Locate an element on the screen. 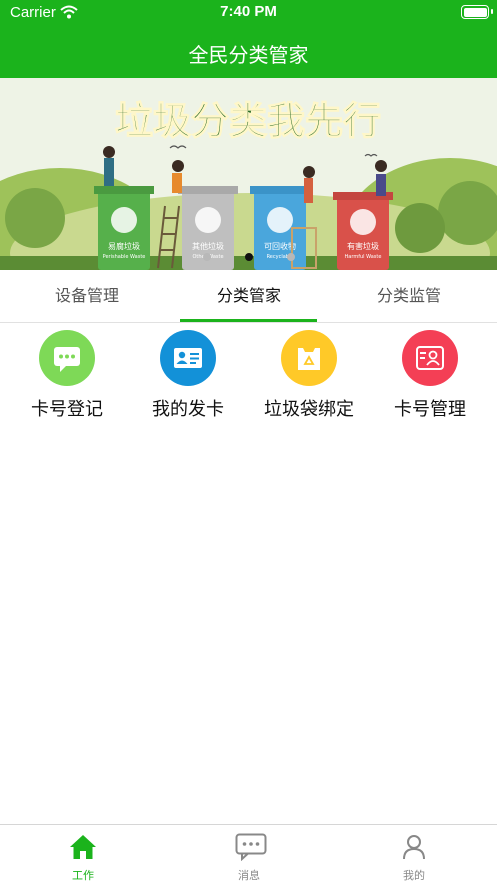 Image resolution: width=497 pixels, height=883 pixels. tabbar-item-messages: 消息 is located at coordinates (249, 854).